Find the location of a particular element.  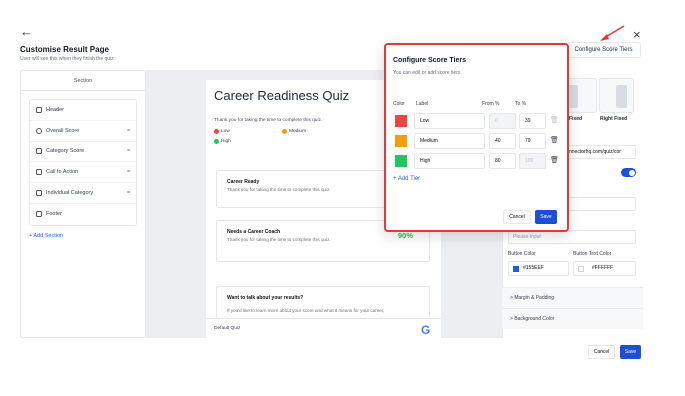

sidebar-item-label: Footer is located at coordinates (54, 214).